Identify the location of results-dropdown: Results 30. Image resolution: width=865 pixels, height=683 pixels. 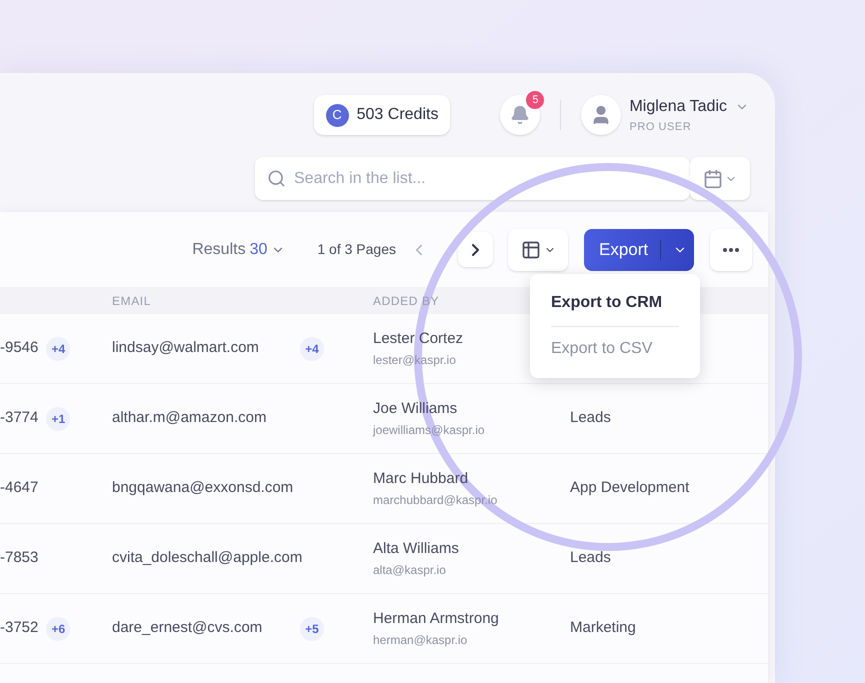
(239, 250).